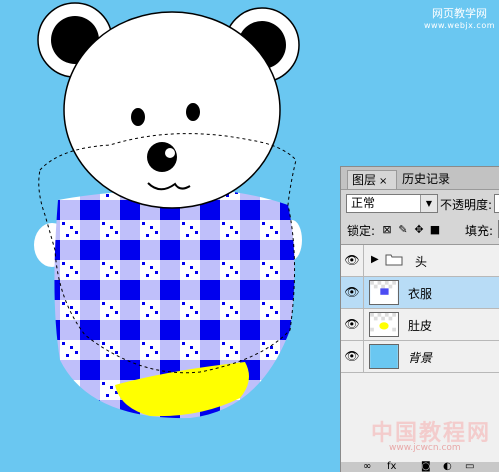  I want to click on tab-history: 历史记录, so click(426, 179).